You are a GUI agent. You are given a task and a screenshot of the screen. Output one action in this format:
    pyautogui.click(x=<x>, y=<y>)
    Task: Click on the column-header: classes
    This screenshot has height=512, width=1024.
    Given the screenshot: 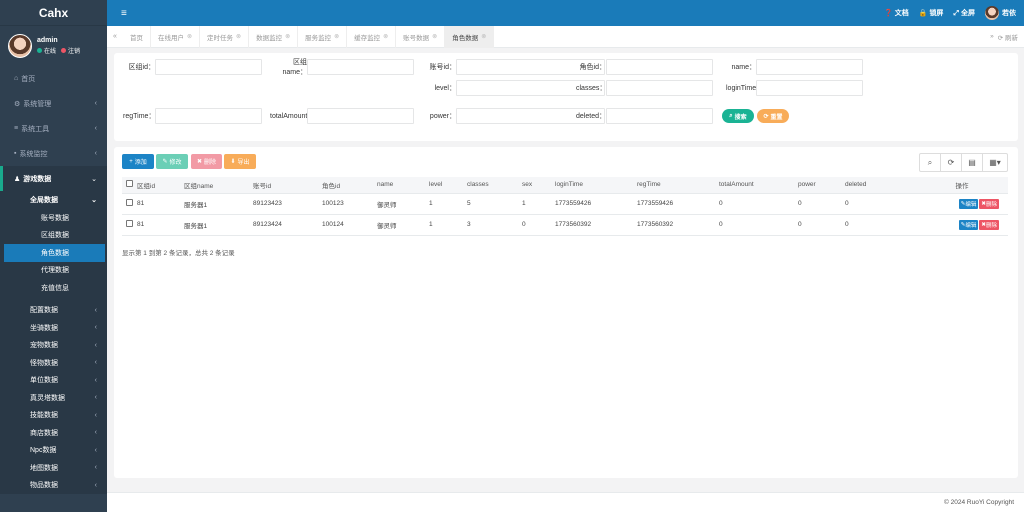 What is the action you would take?
    pyautogui.click(x=493, y=185)
    